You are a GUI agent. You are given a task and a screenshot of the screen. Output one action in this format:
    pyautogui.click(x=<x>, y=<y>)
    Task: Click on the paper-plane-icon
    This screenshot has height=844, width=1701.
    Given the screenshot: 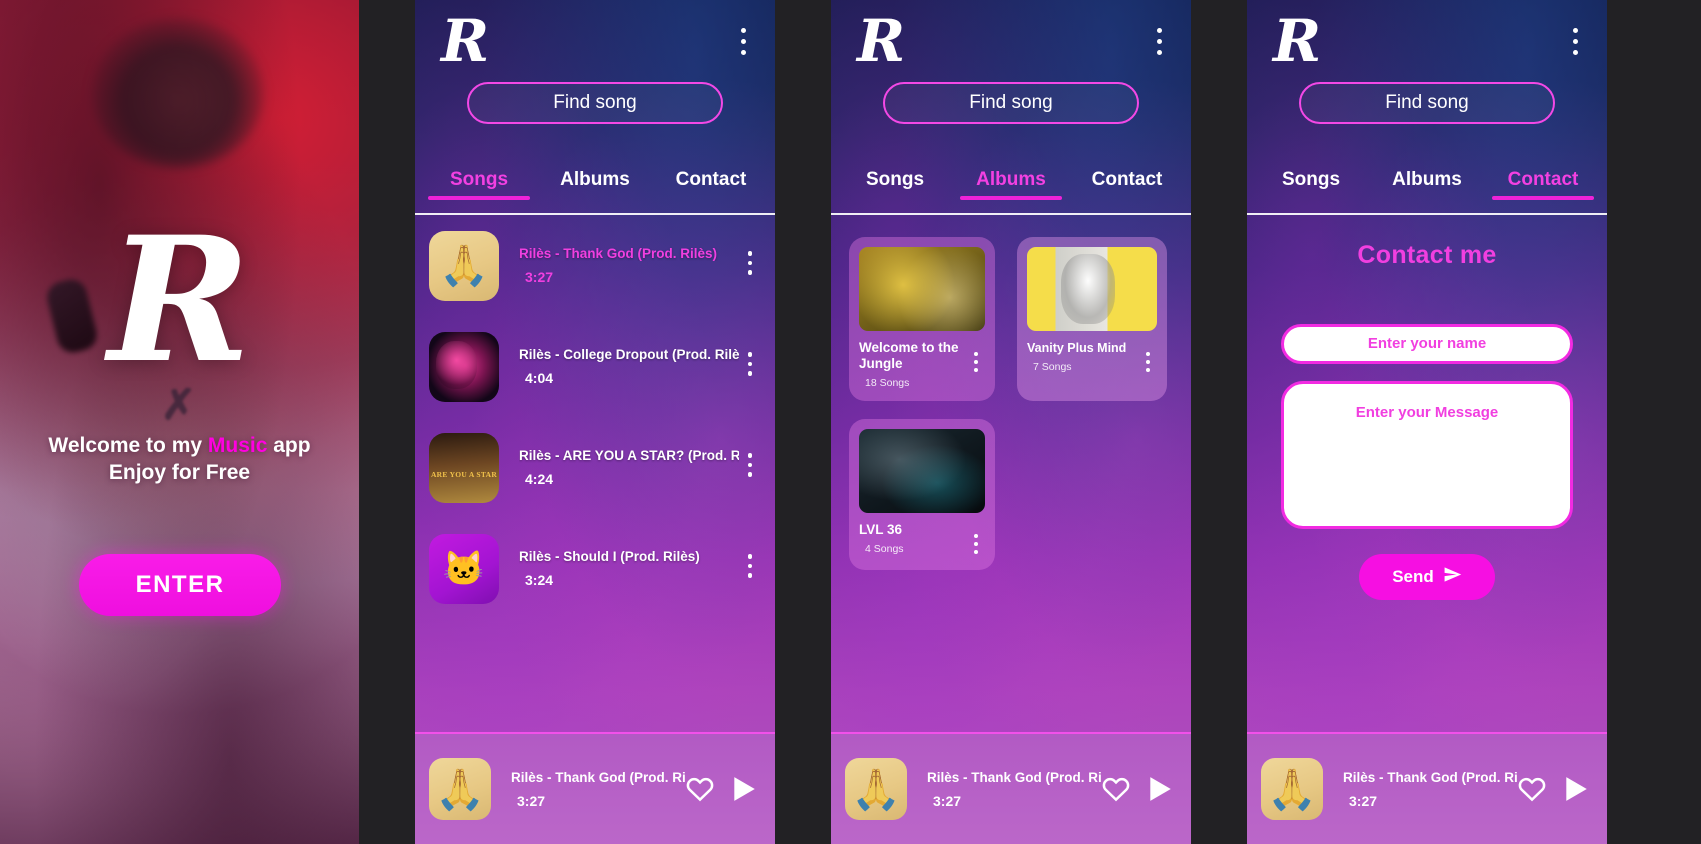 What is the action you would take?
    pyautogui.click(x=1452, y=577)
    